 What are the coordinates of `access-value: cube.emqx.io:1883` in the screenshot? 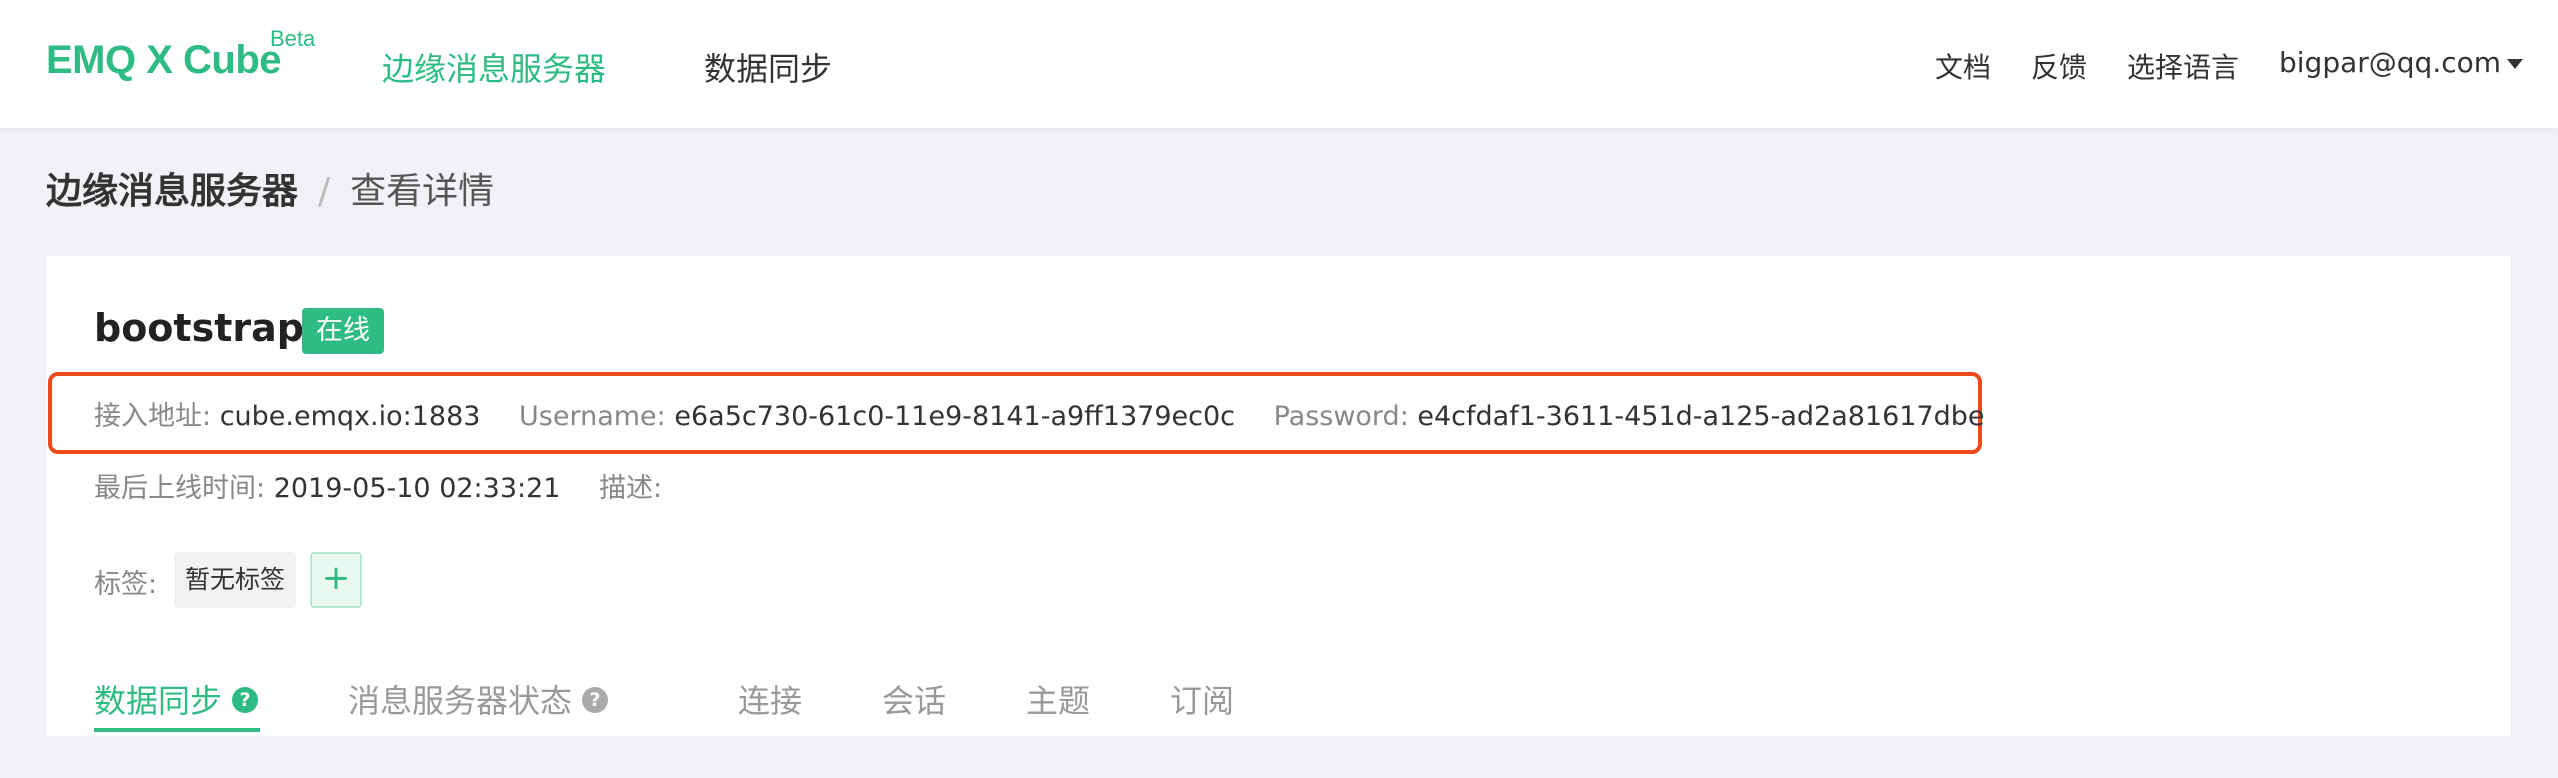 It's located at (350, 416).